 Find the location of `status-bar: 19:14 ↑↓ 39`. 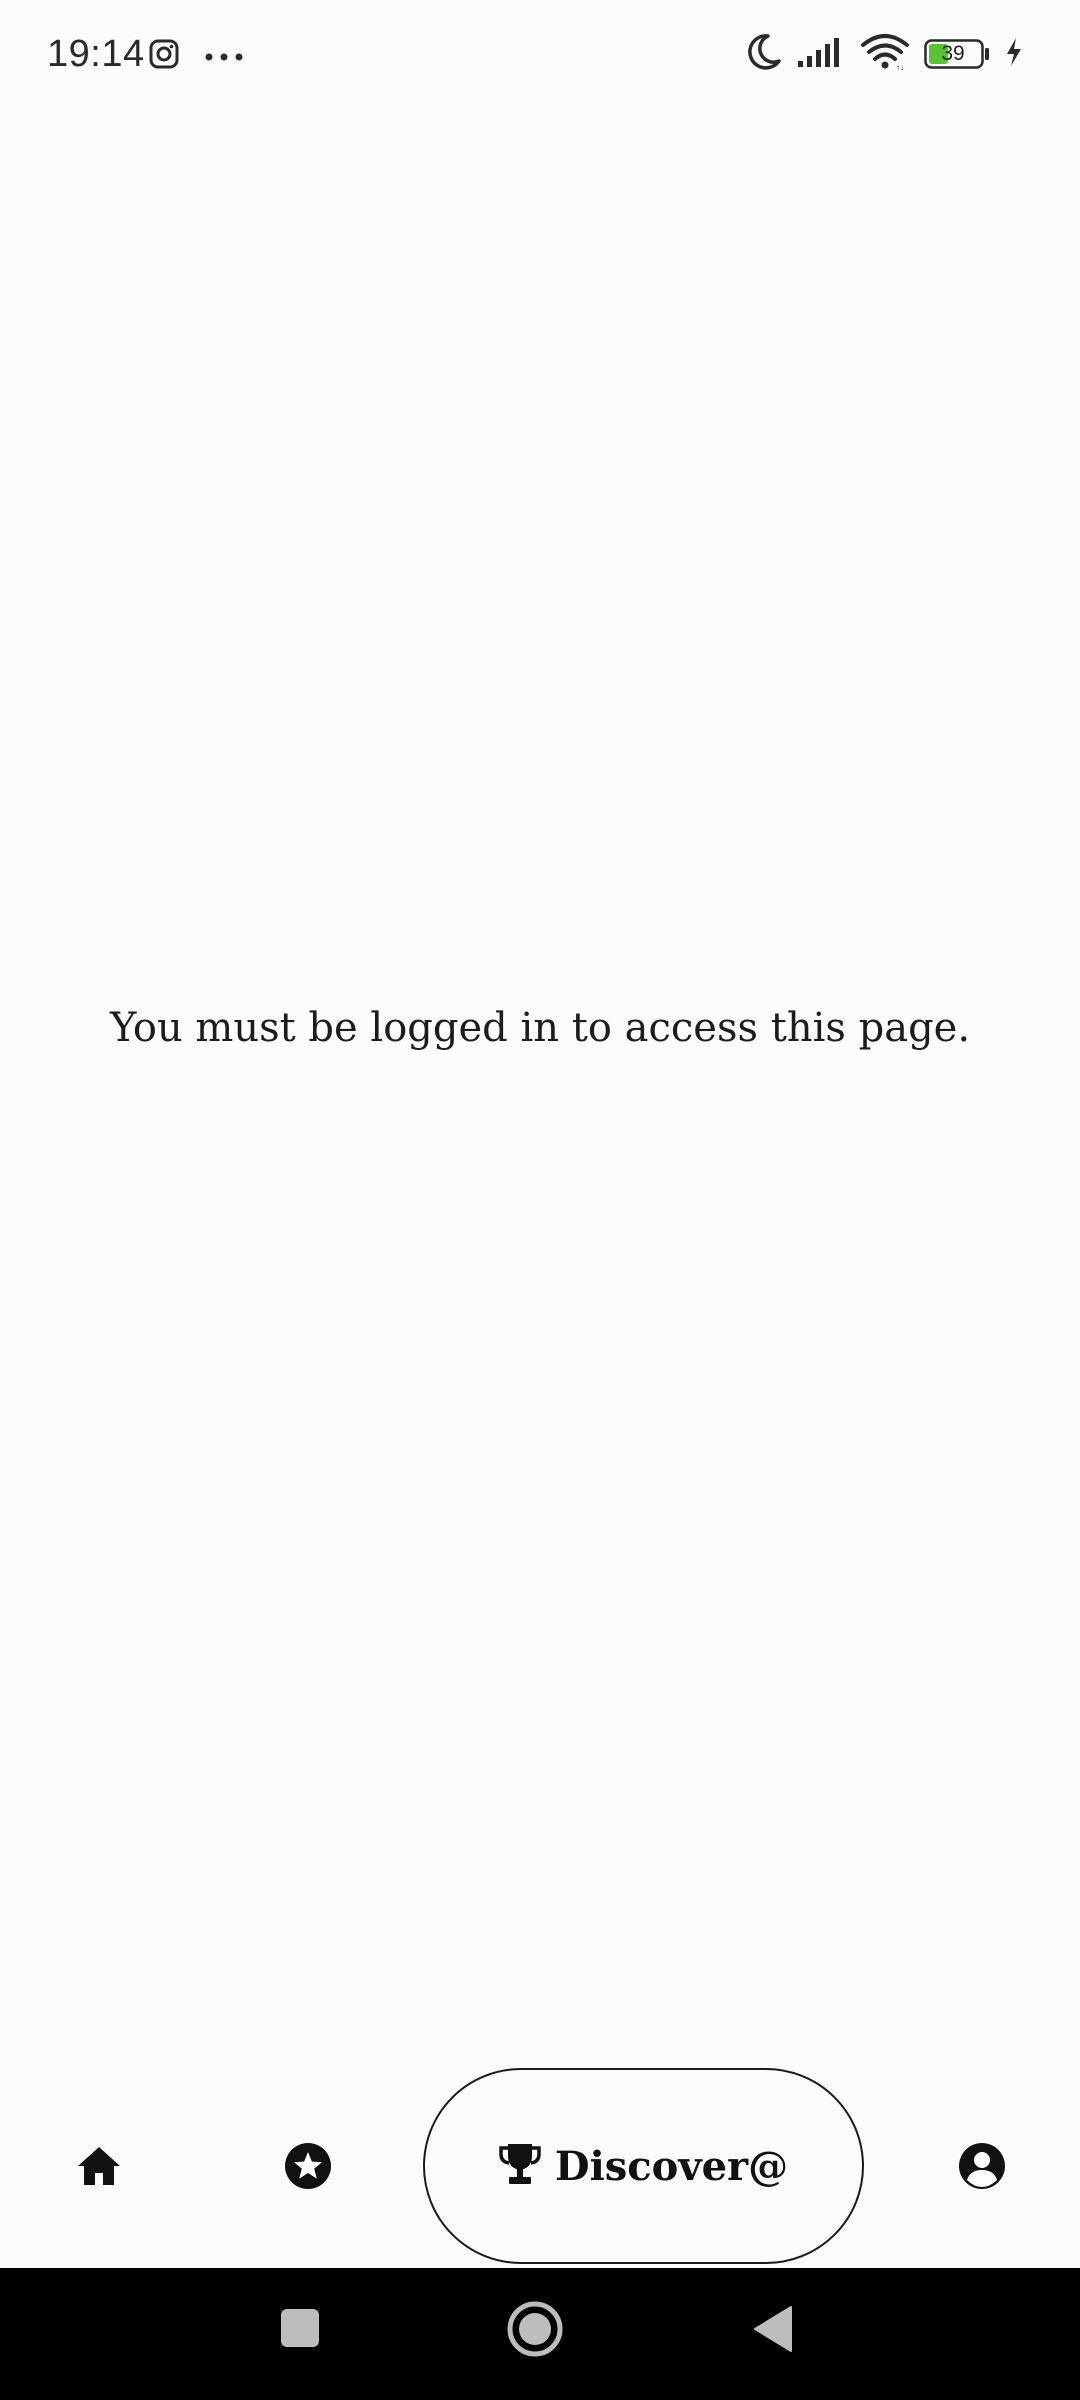

status-bar: 19:14 ↑↓ 39 is located at coordinates (540, 56).